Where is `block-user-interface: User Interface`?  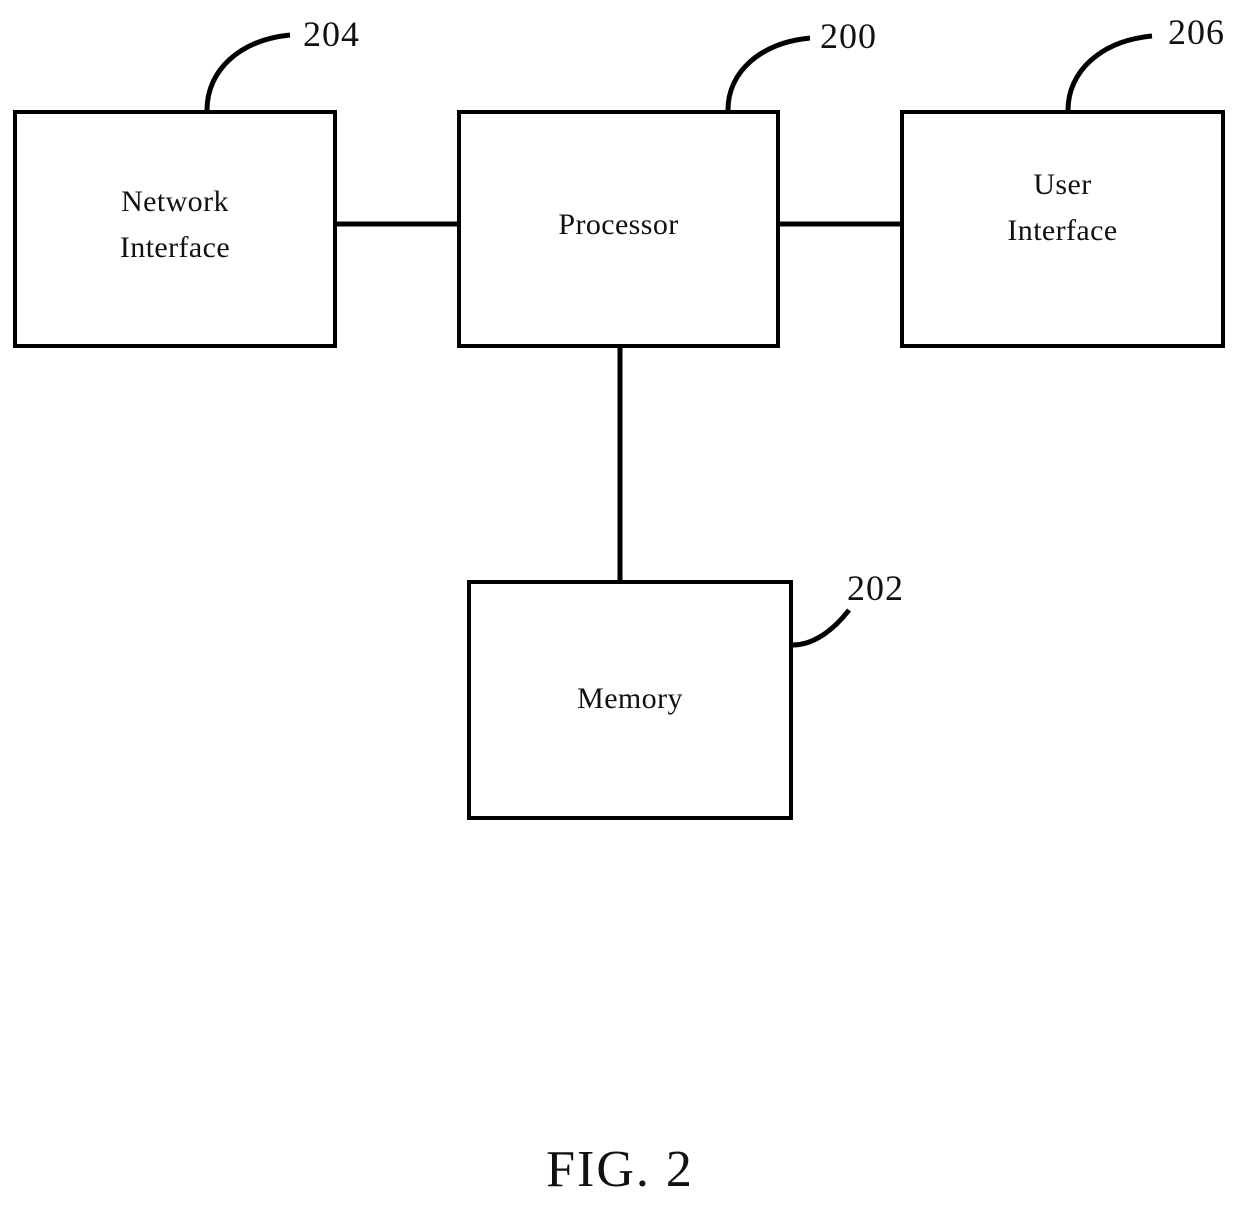 block-user-interface: User Interface is located at coordinates (1062, 229).